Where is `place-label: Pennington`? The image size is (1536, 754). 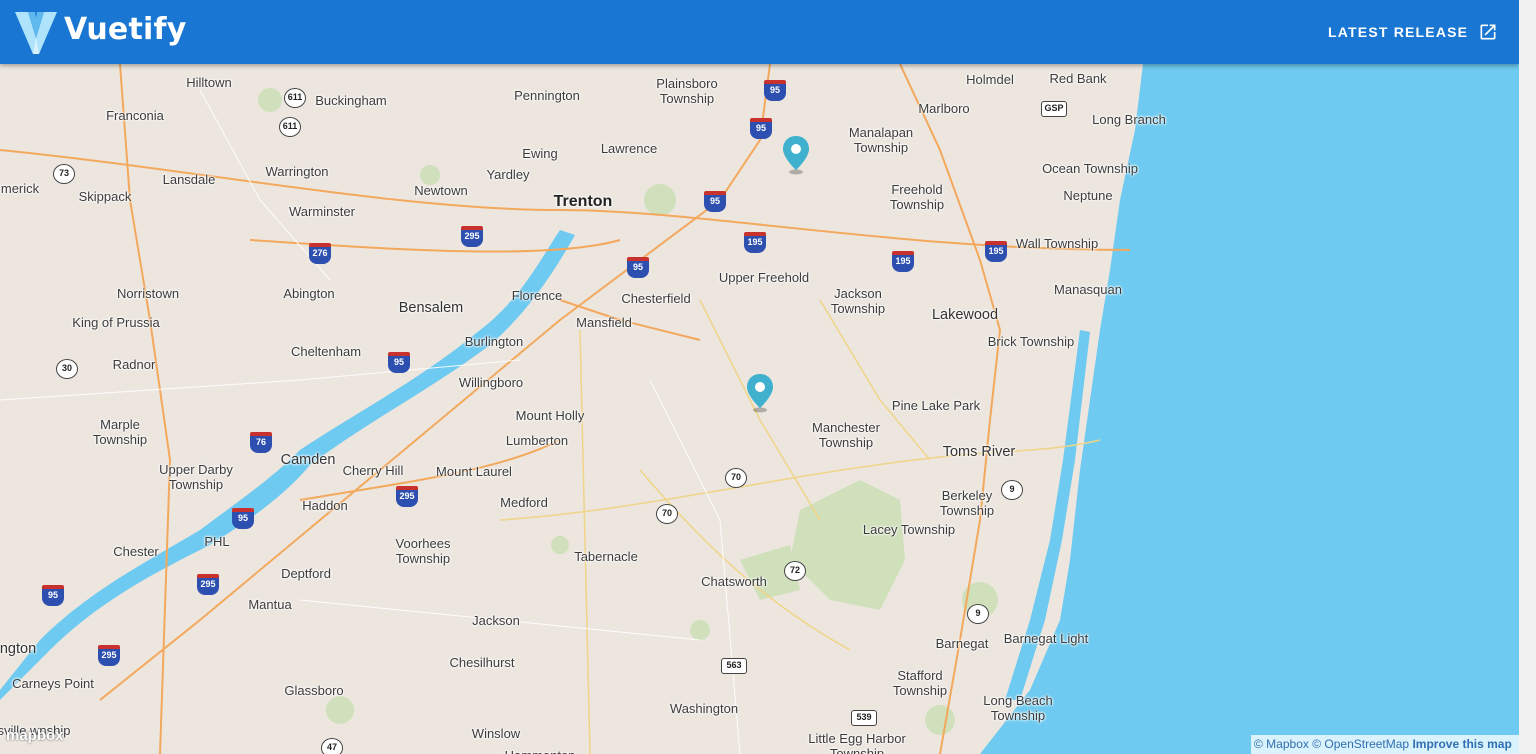
place-label: Pennington is located at coordinates (547, 95).